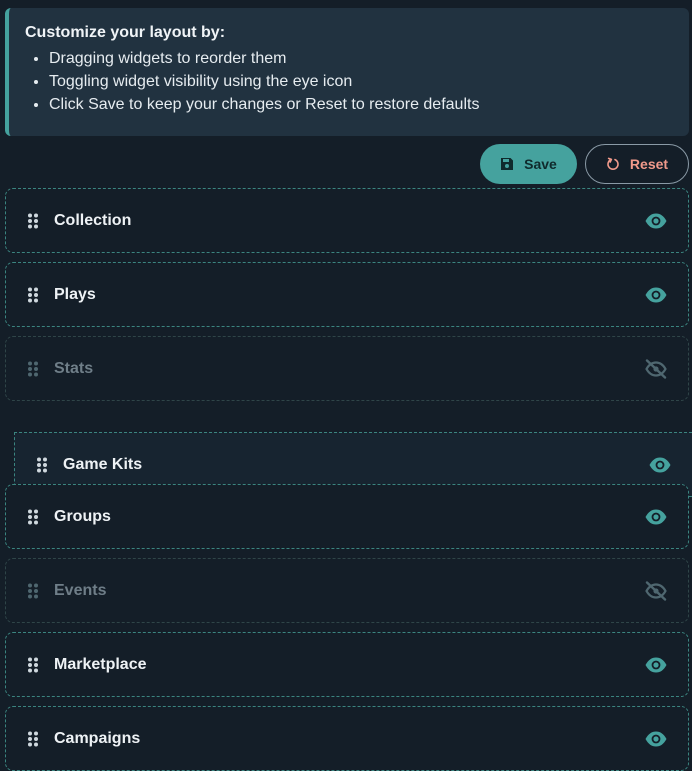  What do you see at coordinates (100, 664) in the screenshot?
I see `widget-label: Marketplace` at bounding box center [100, 664].